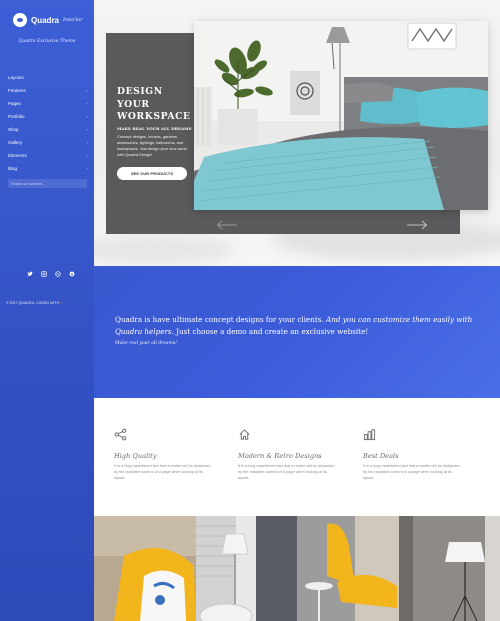 Image resolution: width=500 pixels, height=621 pixels. What do you see at coordinates (146, 343) in the screenshot?
I see `intro-note: Make real your all dreams!` at bounding box center [146, 343].